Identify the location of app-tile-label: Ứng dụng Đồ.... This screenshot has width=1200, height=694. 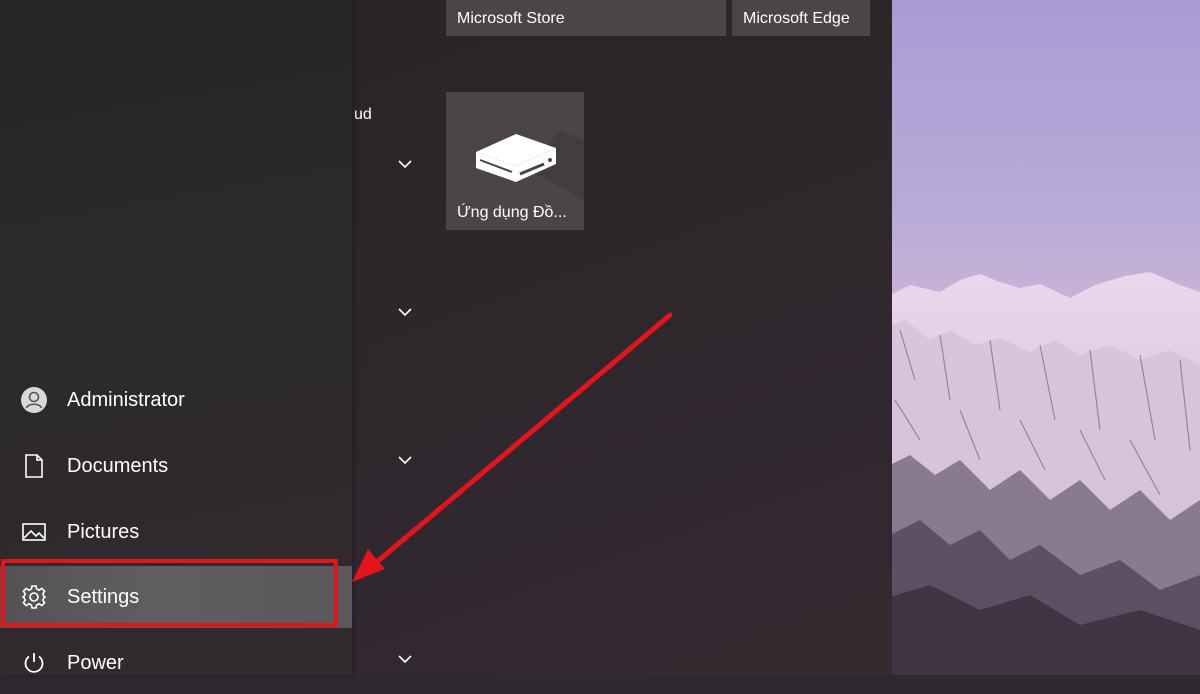
(512, 212).